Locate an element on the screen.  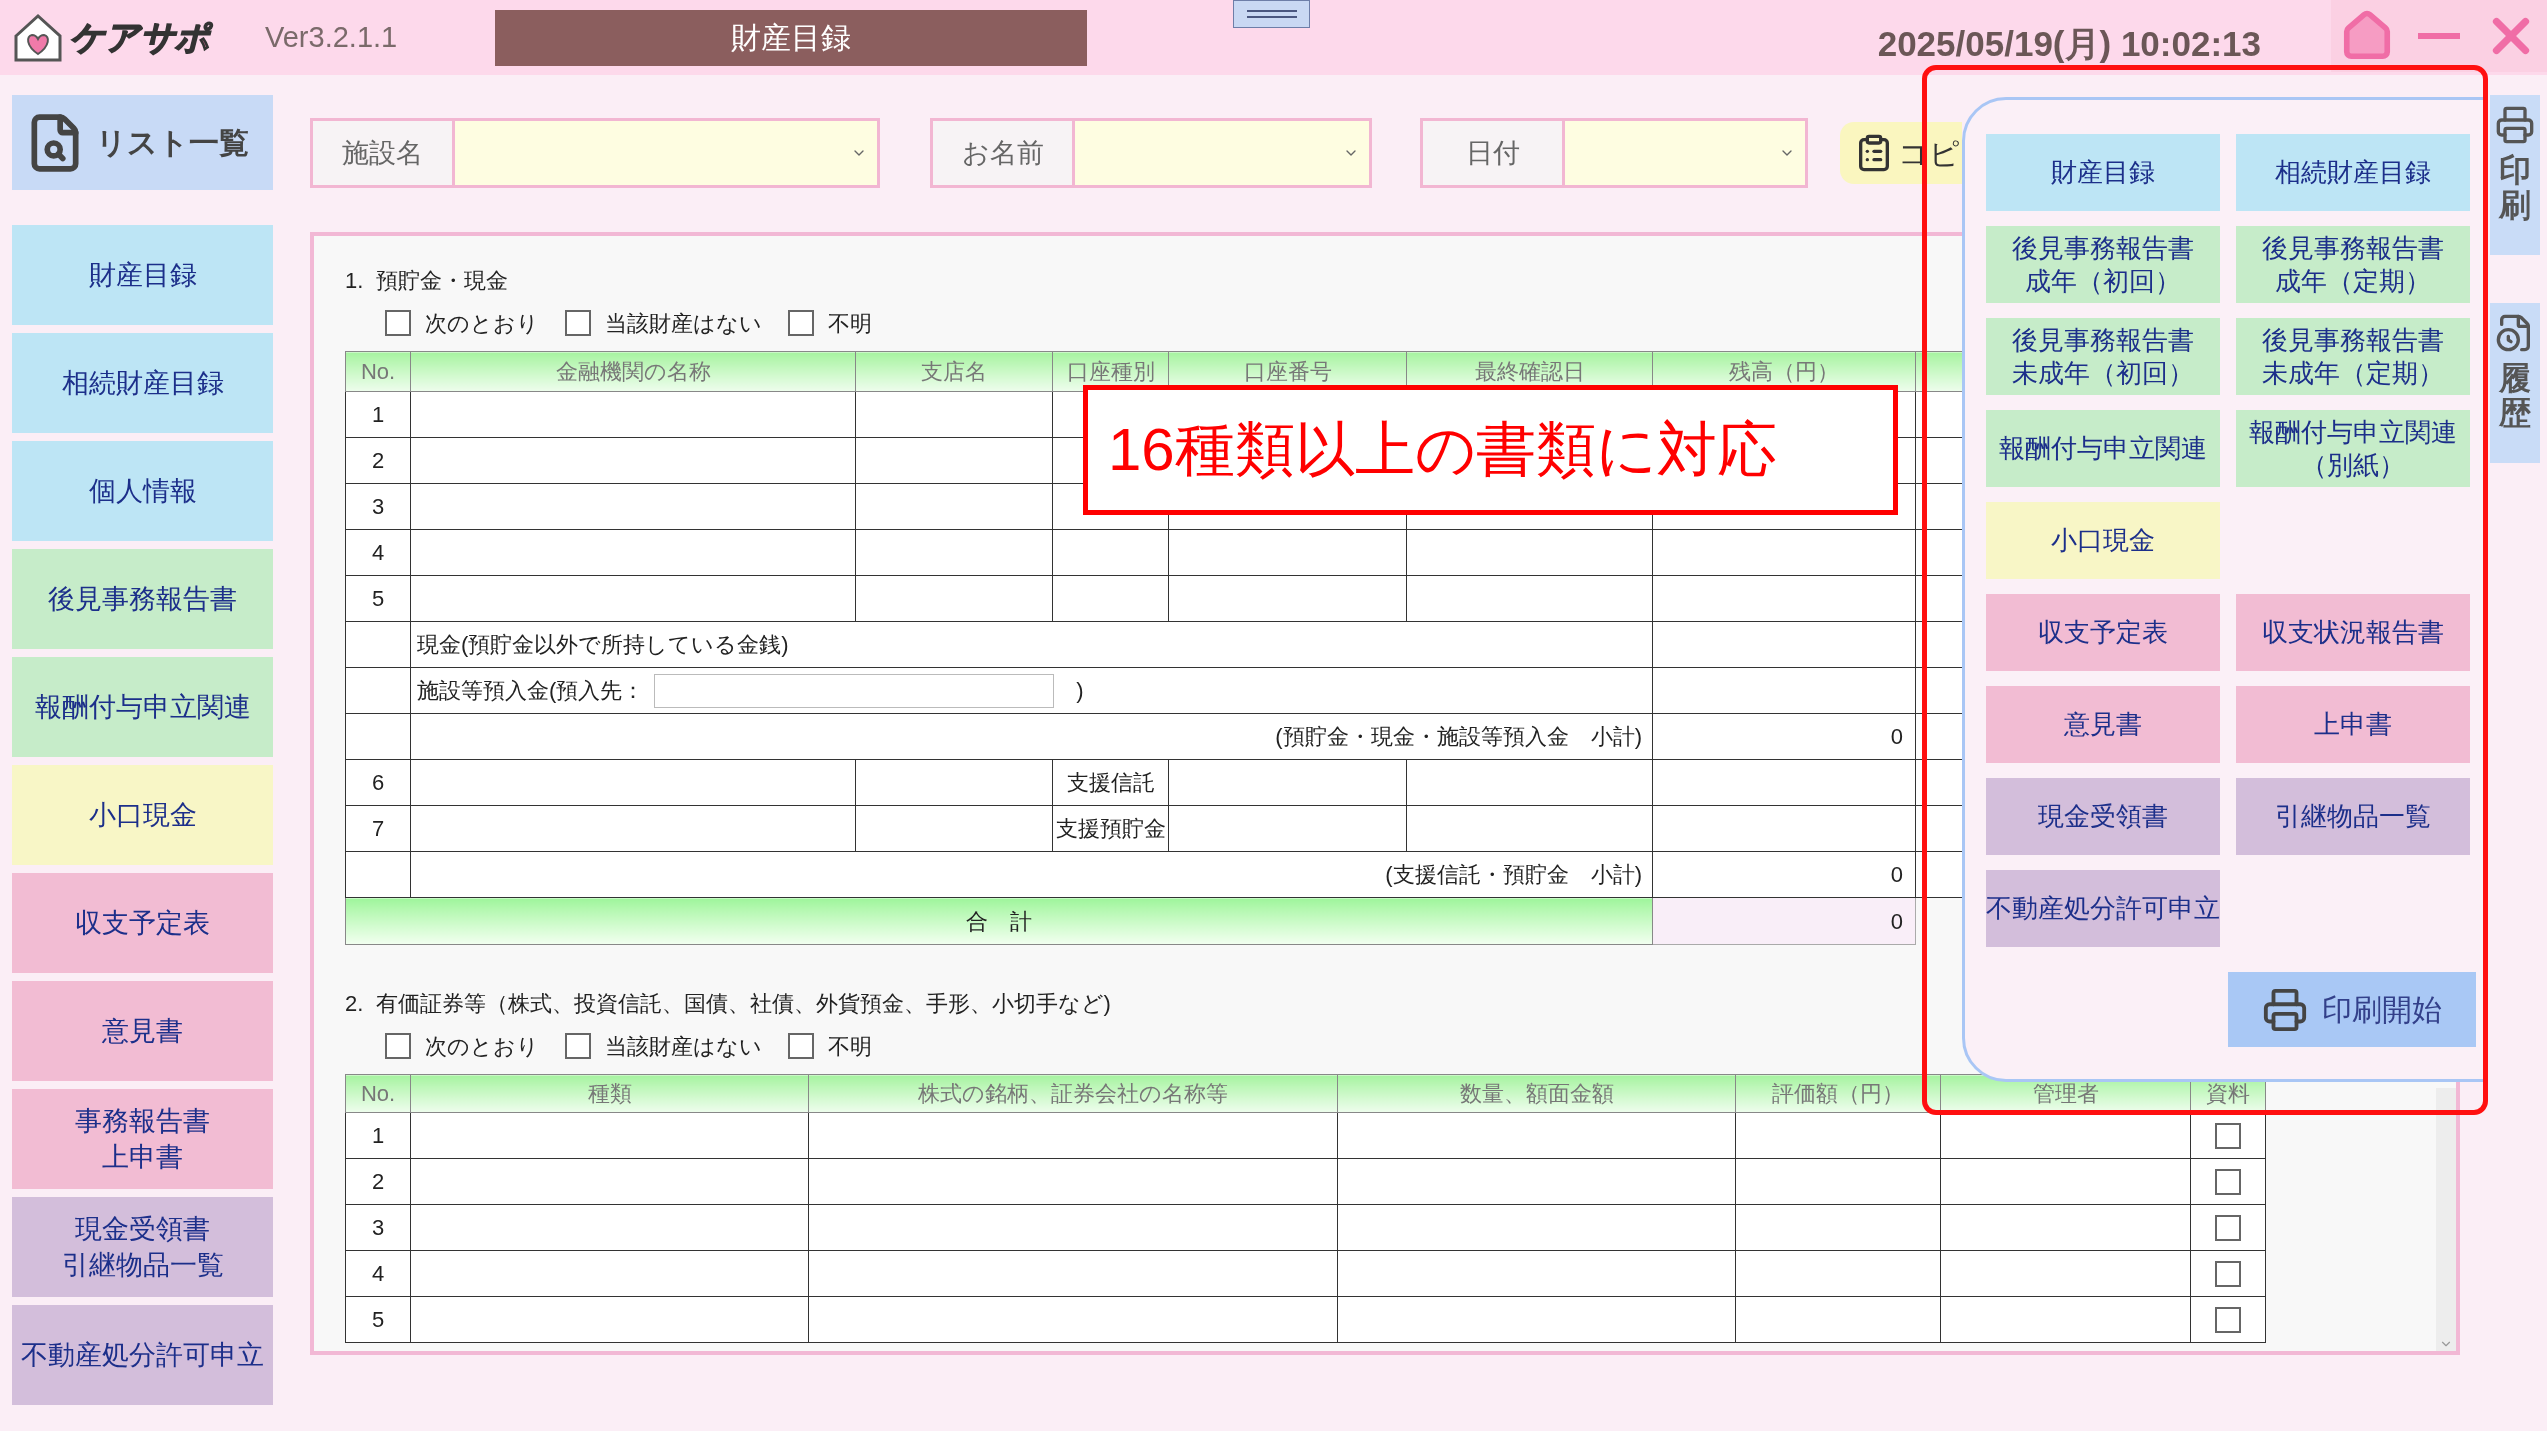
row-number: 7 is located at coordinates (378, 828).